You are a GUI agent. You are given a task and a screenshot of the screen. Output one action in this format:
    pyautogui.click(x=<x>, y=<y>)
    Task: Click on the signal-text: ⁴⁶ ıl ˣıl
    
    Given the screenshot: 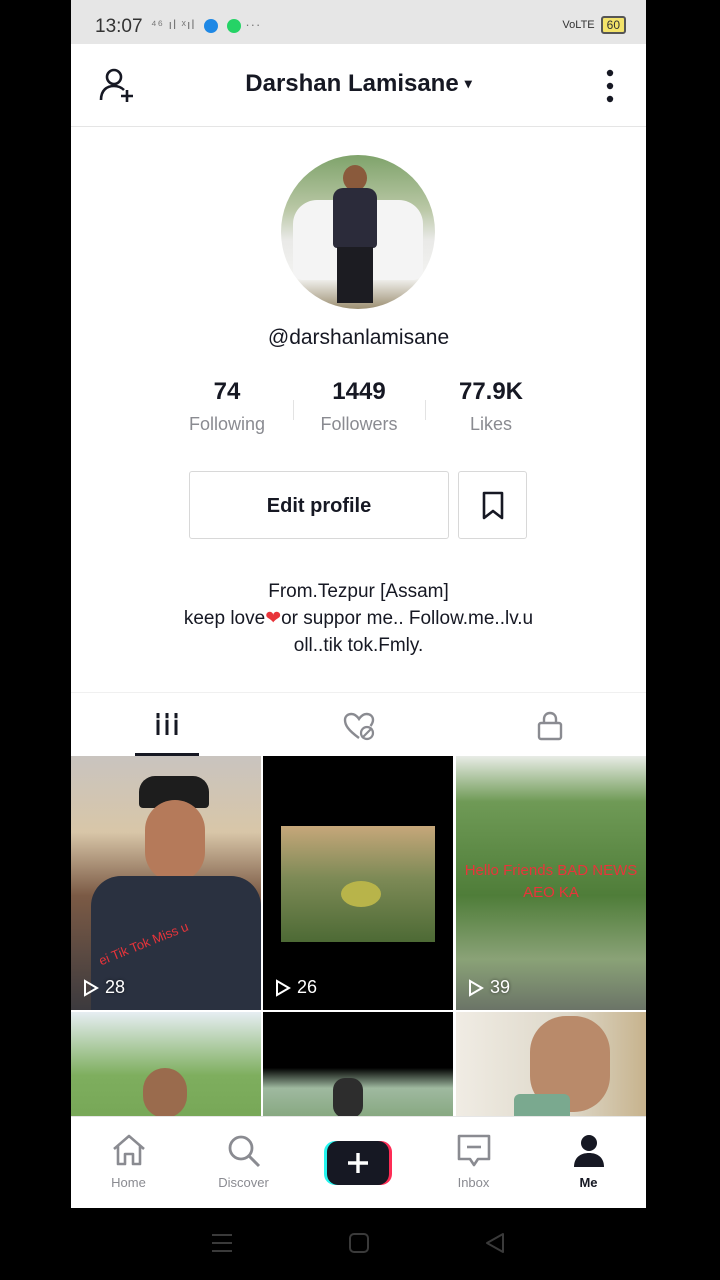 What is the action you would take?
    pyautogui.click(x=173, y=24)
    